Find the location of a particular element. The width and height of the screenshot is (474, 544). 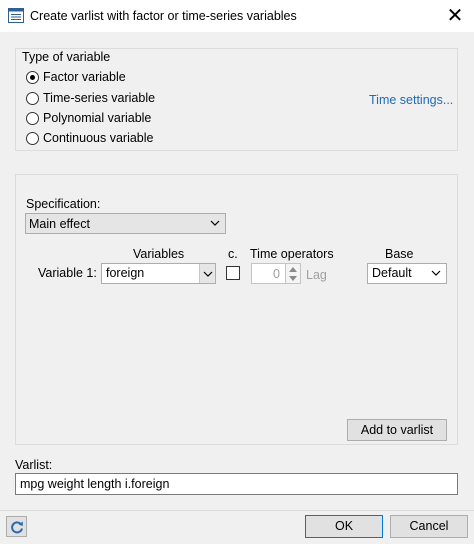

radio-continuous-variable: Continuous variable is located at coordinates (90, 138).